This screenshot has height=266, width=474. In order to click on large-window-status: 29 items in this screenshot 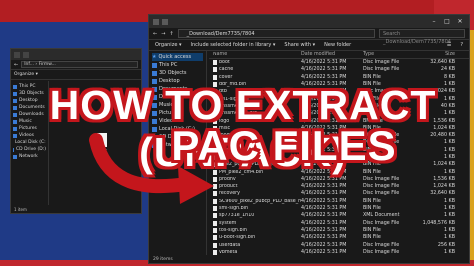, I will do `click(163, 259)`.